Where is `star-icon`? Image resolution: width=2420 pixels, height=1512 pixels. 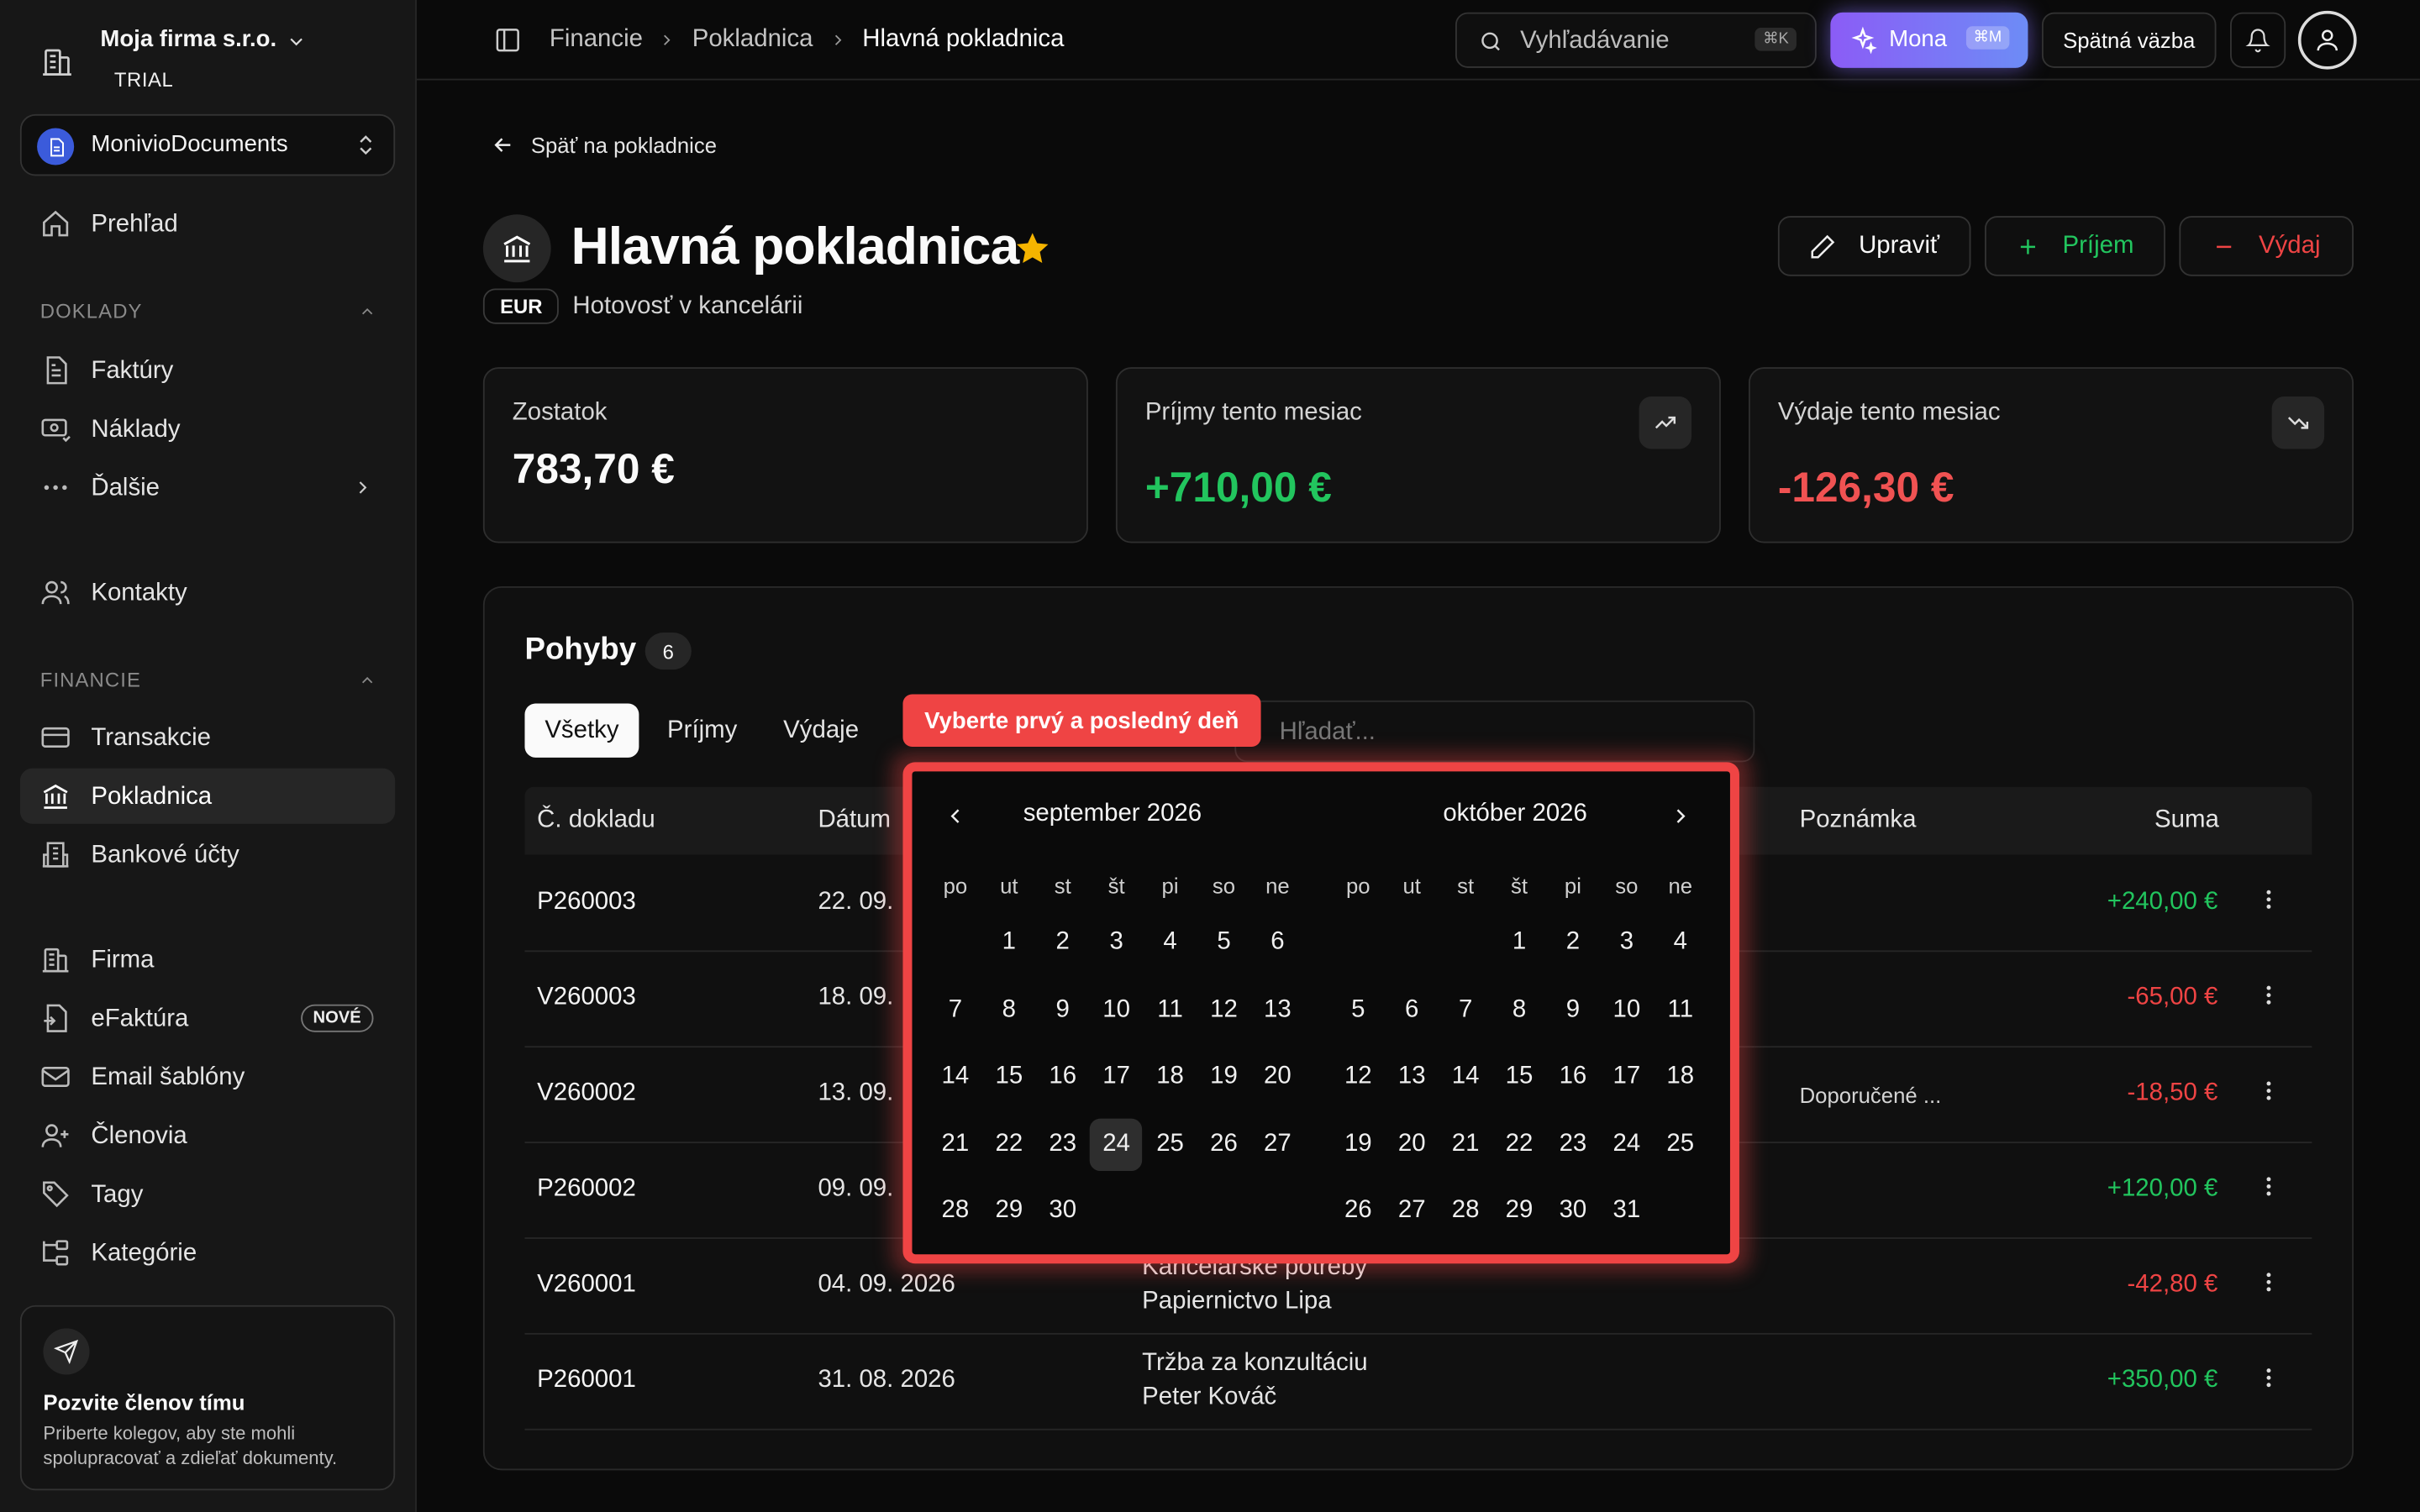
star-icon is located at coordinates (1032, 248).